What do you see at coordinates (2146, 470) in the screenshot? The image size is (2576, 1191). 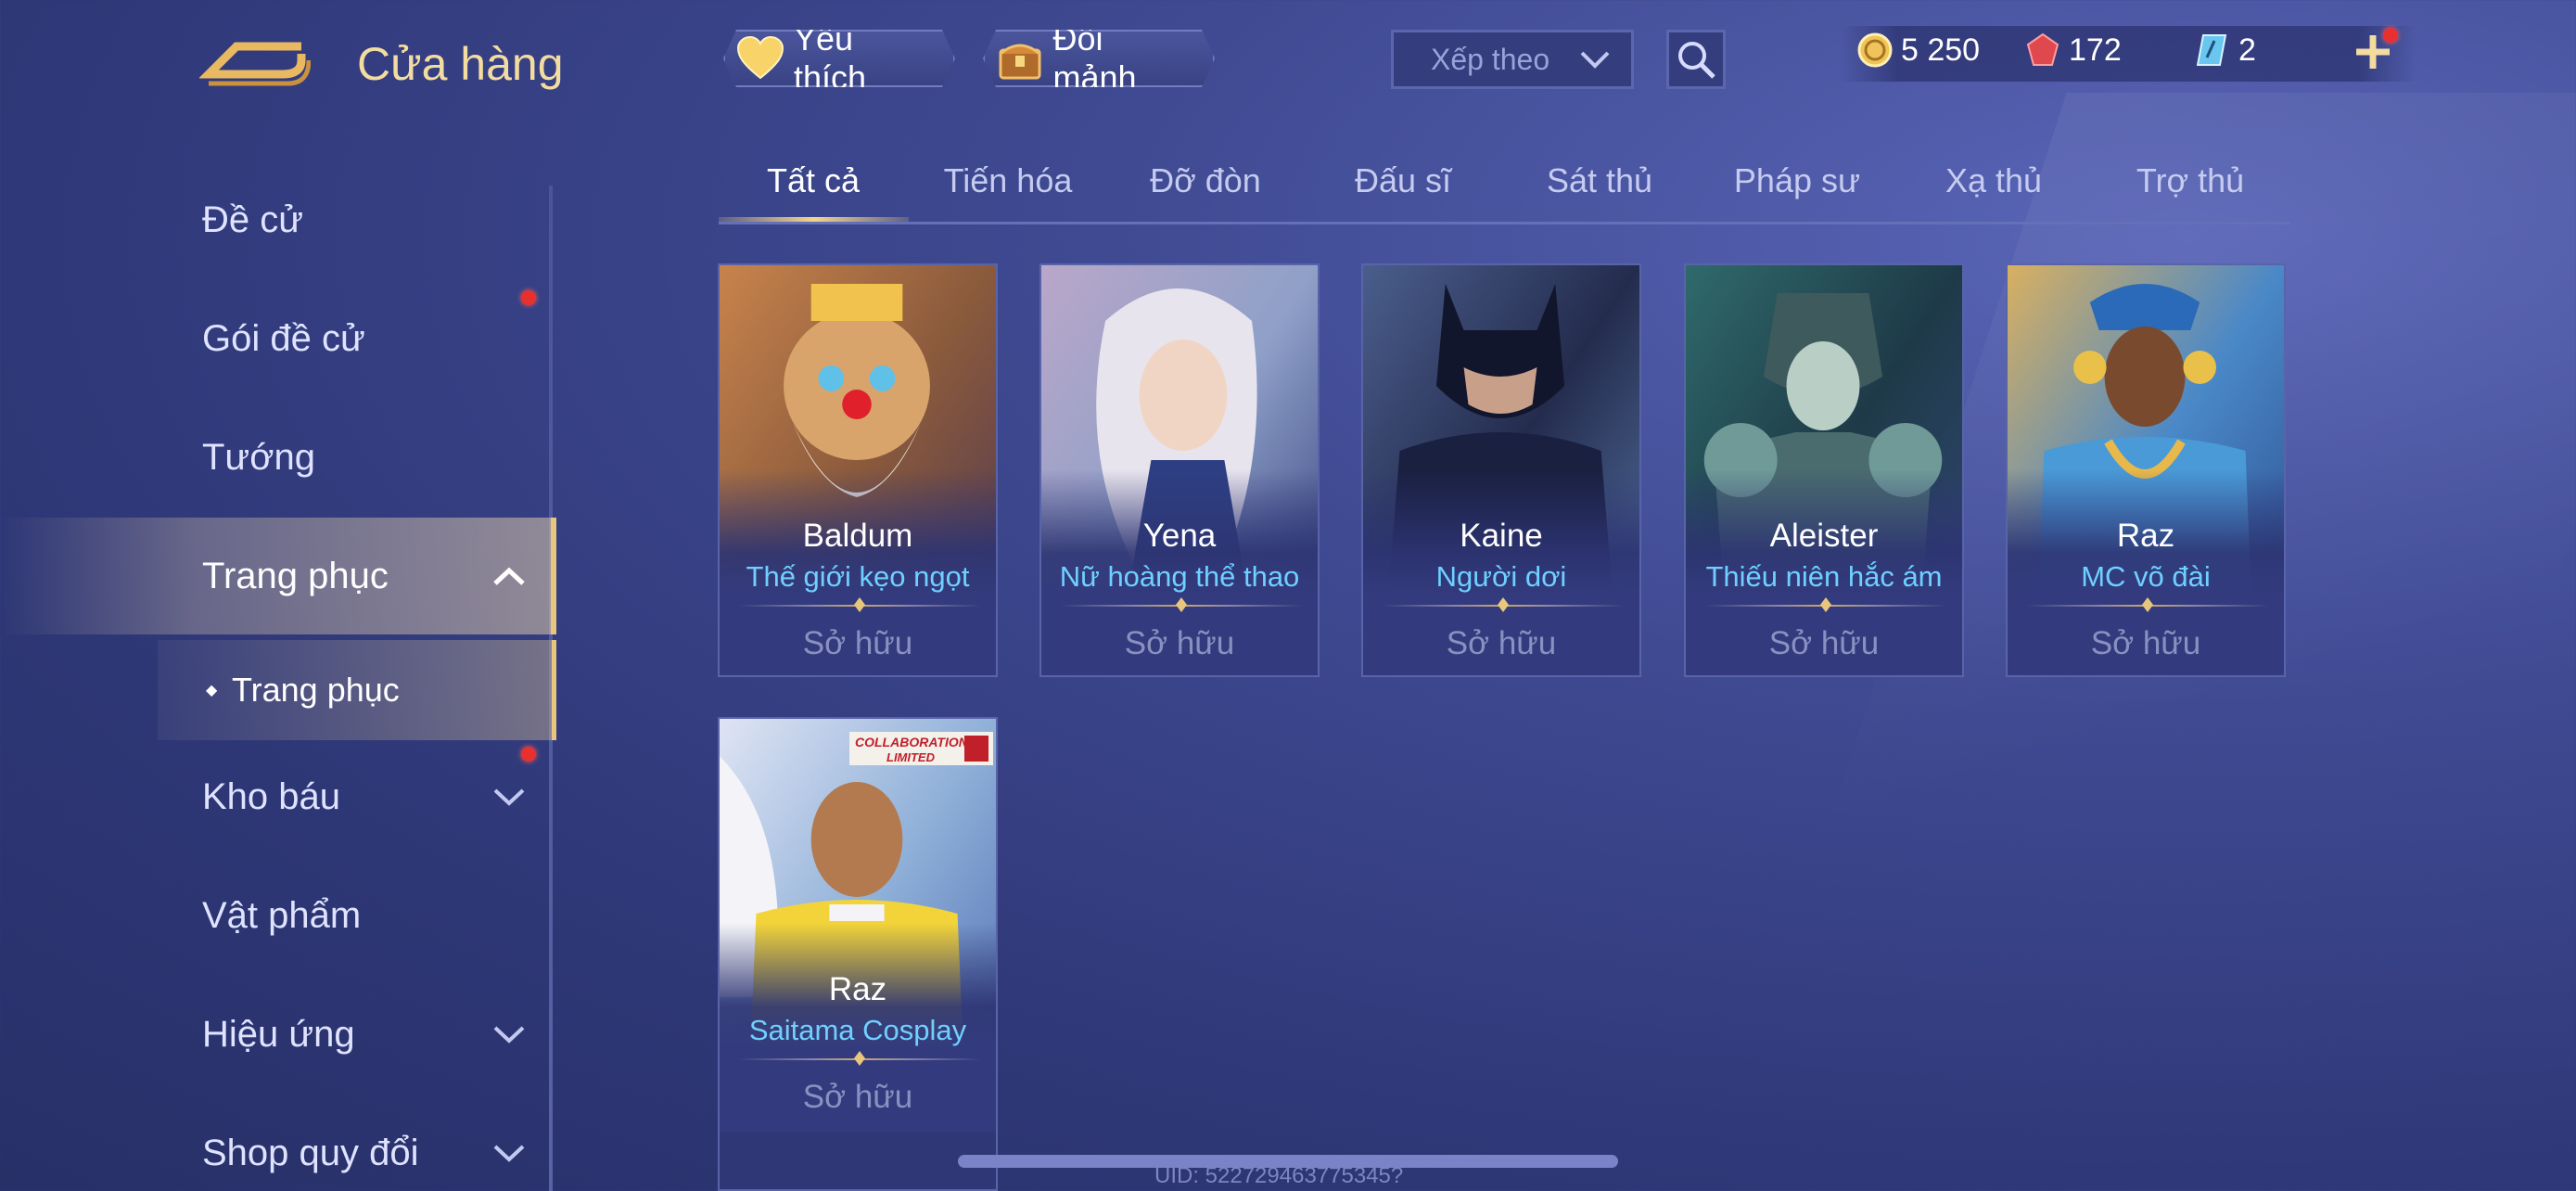 I see `skin-card: Raz MC võ đài Sở hữu` at bounding box center [2146, 470].